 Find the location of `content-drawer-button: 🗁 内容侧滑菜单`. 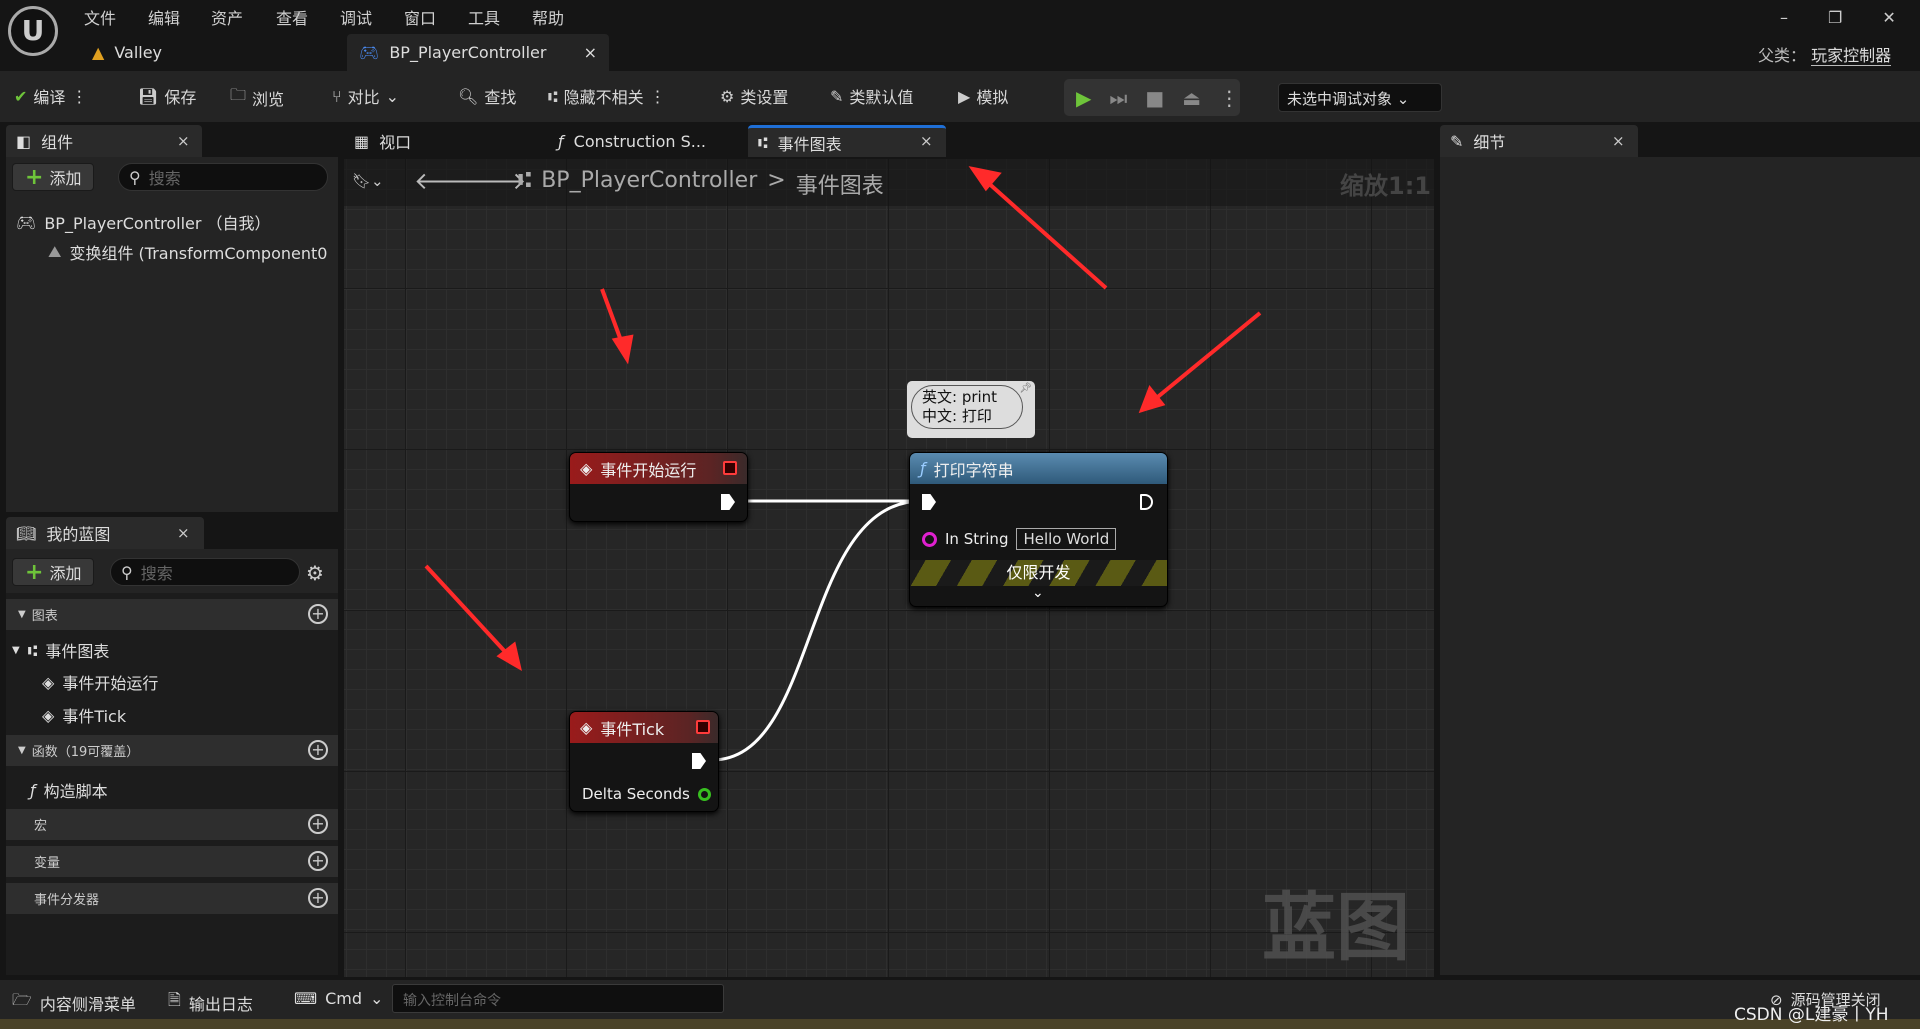

content-drawer-button: 🗁 内容侧滑菜单 is located at coordinates (74, 1002).